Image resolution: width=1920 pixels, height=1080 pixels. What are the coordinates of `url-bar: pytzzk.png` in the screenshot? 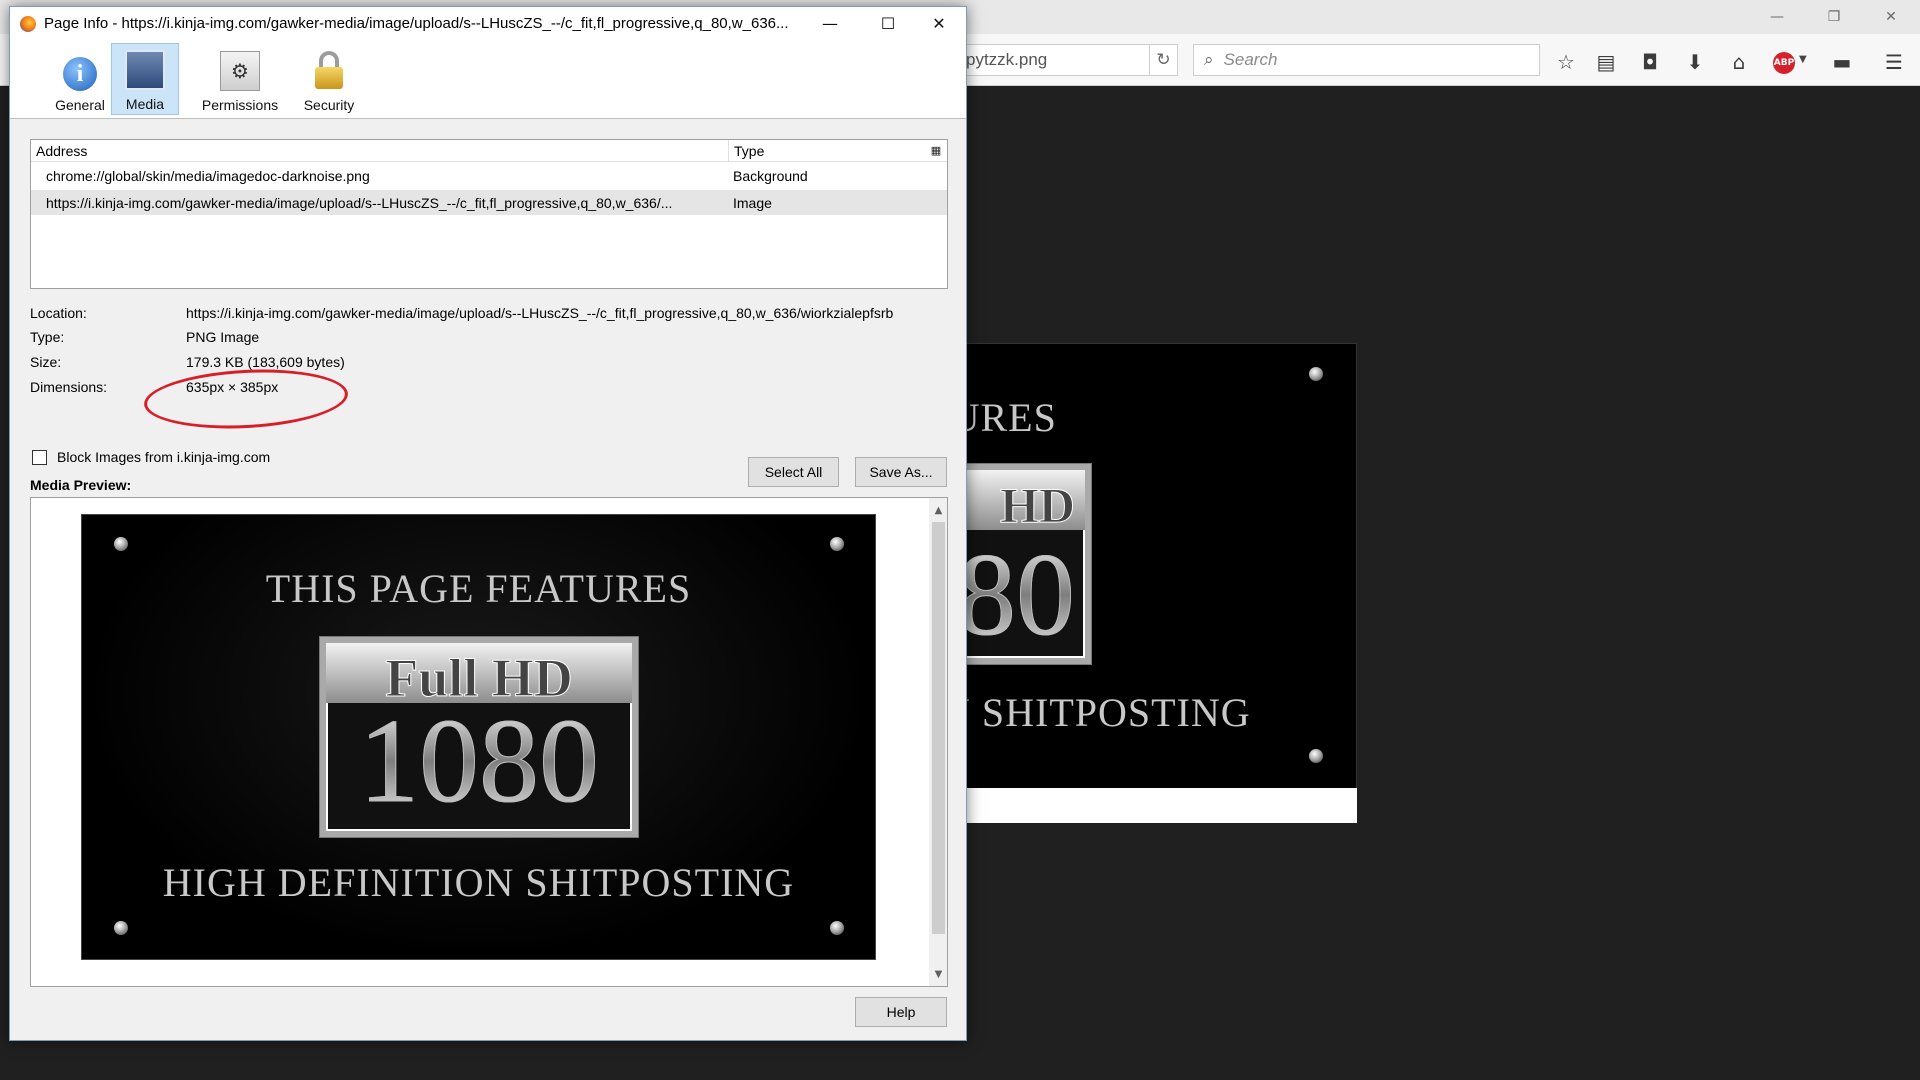 It's located at (1050, 60).